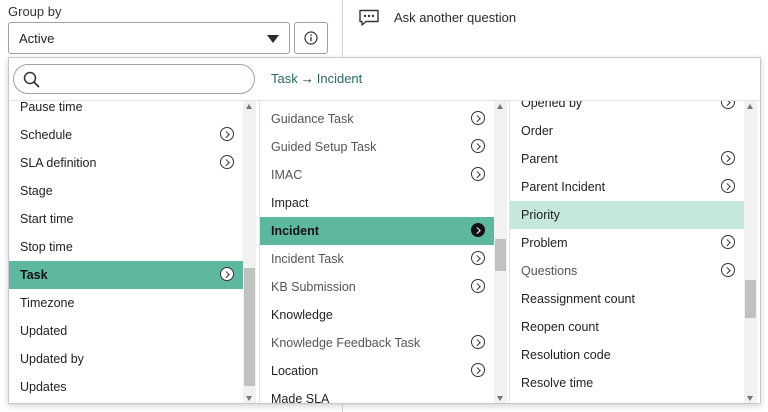 The height and width of the screenshot is (412, 768). Describe the element at coordinates (126, 275) in the screenshot. I see `list-item: Task` at that location.